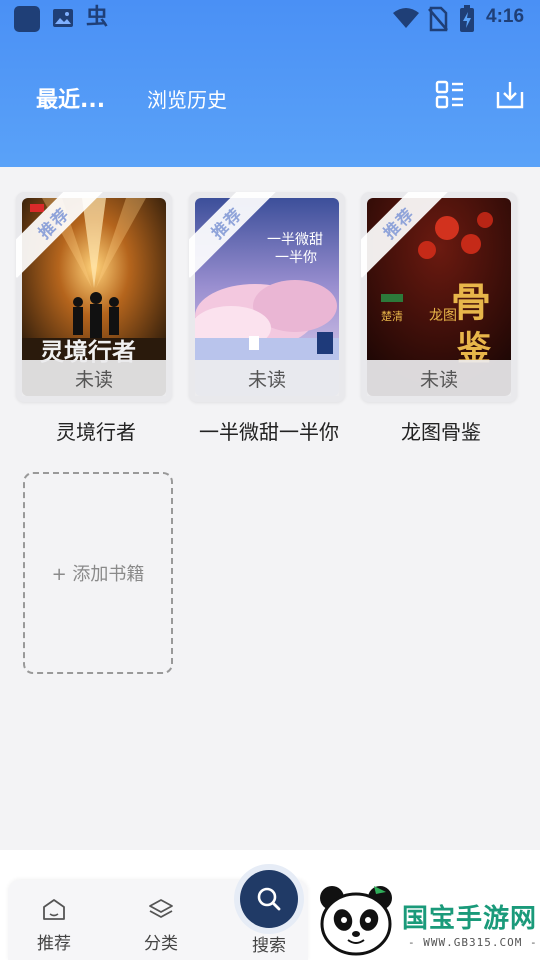  What do you see at coordinates (296, 258) in the screenshot?
I see `svg-text: 一半你` at bounding box center [296, 258].